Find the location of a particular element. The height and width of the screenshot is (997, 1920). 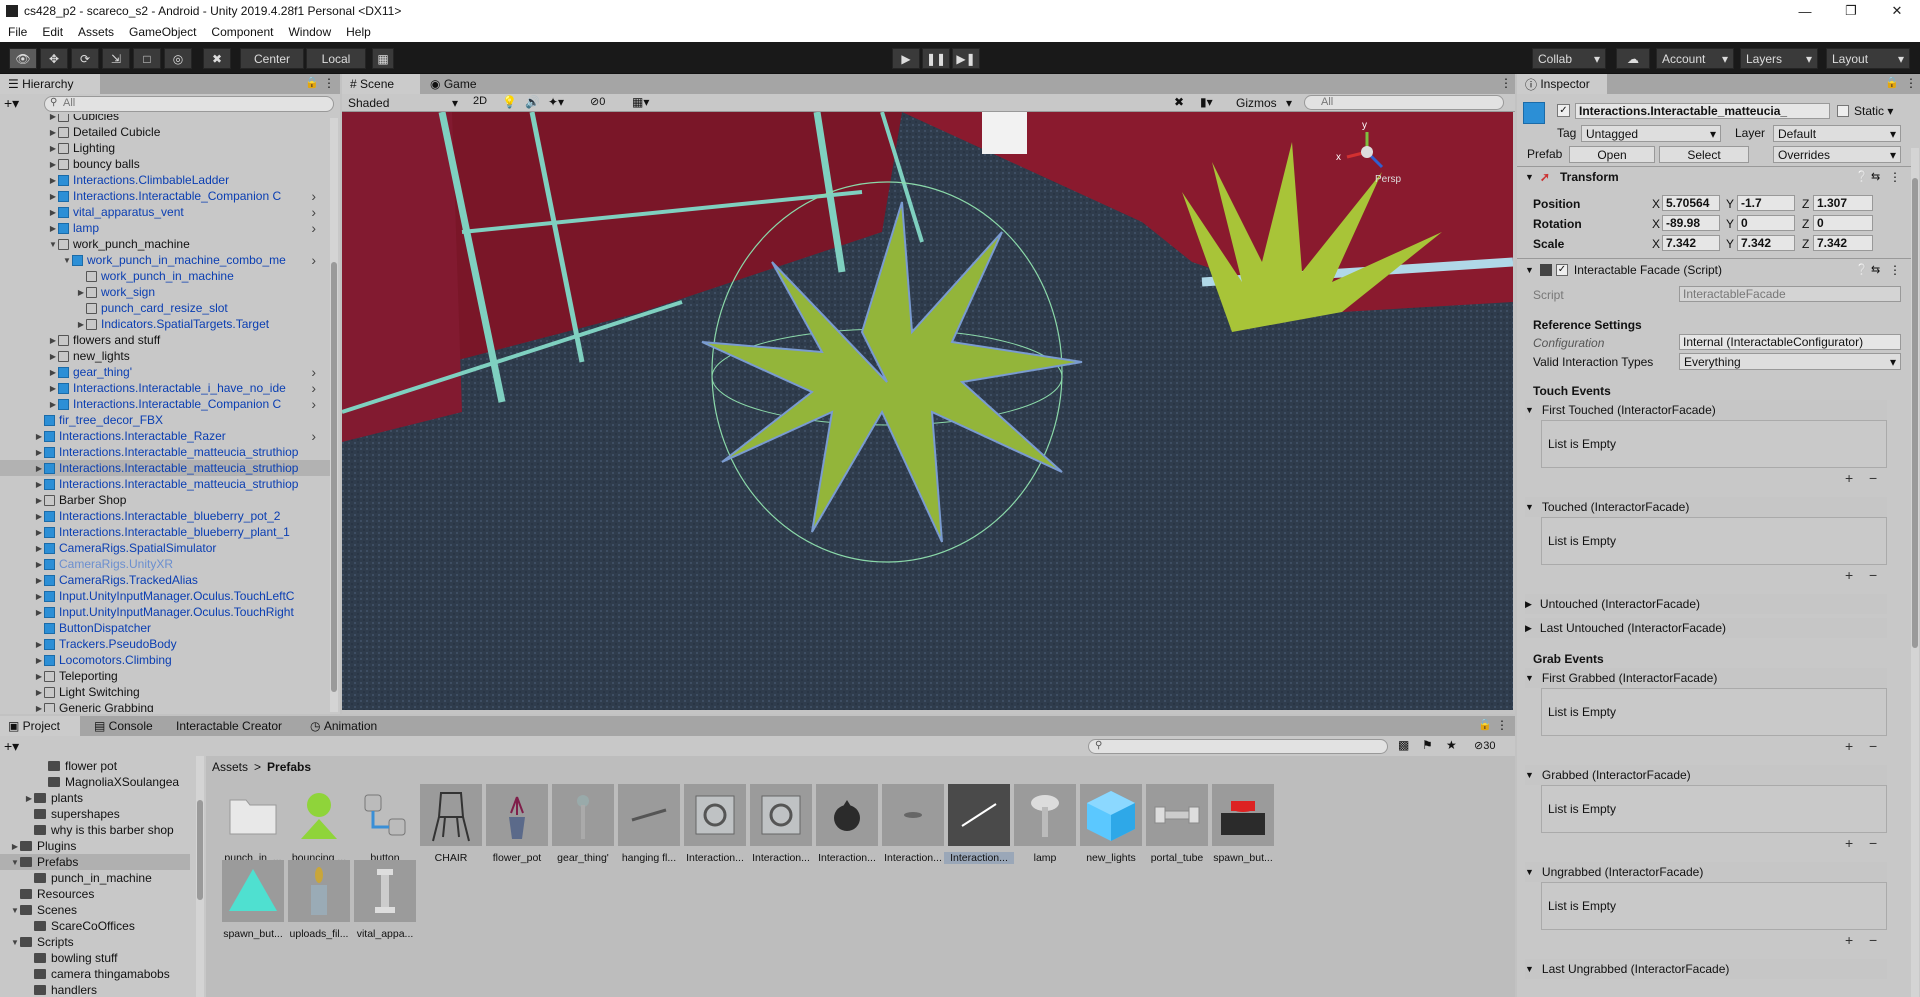

grabbed-event: ▼ Grabbed (InteractorFacade) is located at coordinates (1706, 775).